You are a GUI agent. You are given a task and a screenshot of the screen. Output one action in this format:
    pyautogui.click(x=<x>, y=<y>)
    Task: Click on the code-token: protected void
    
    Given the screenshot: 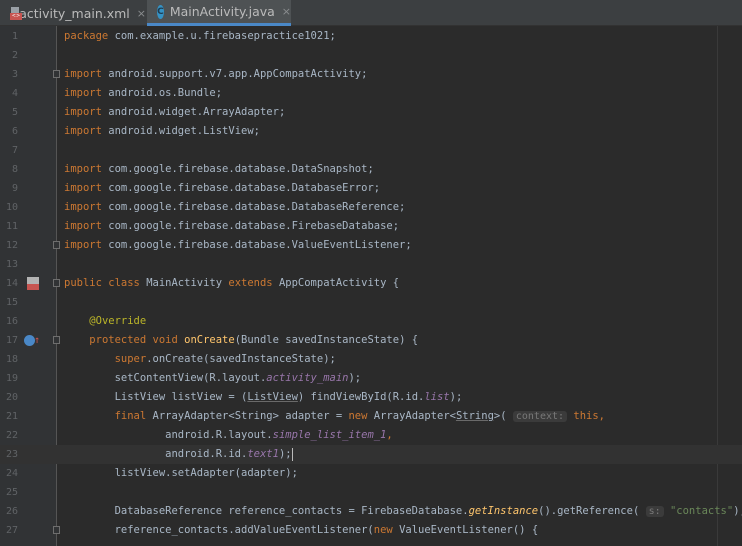 What is the action you would take?
    pyautogui.click(x=137, y=340)
    